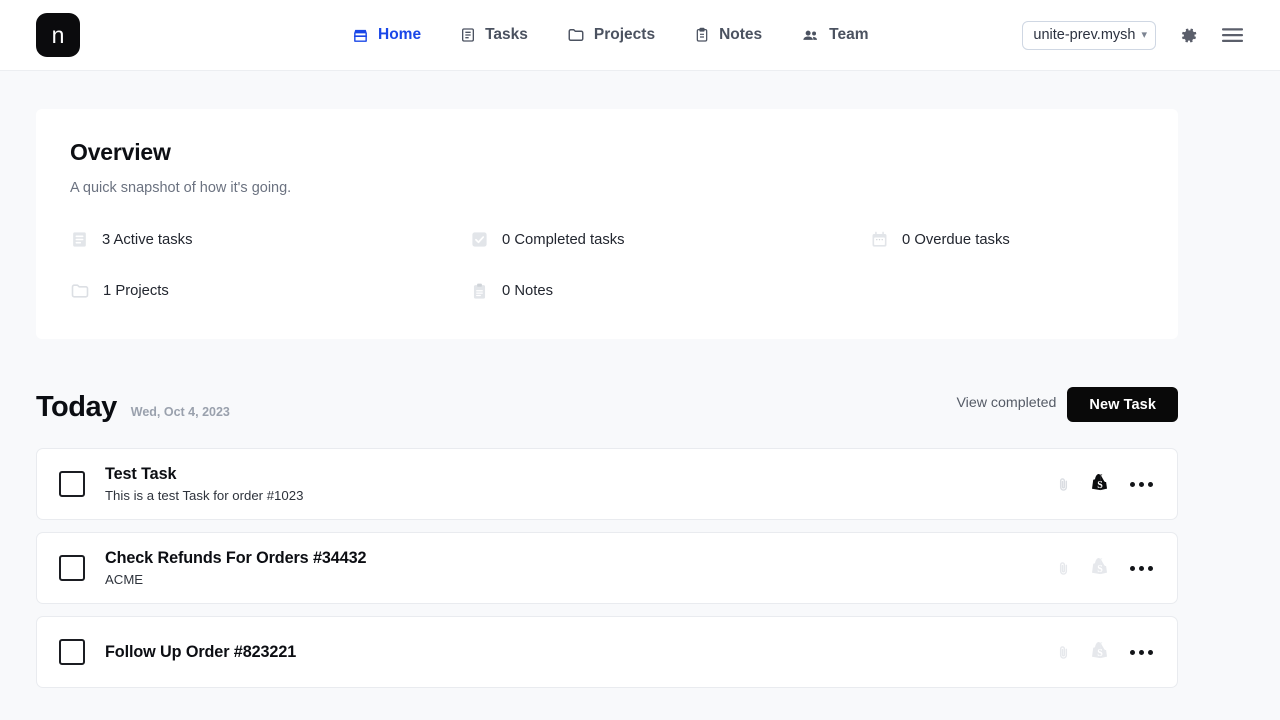  Describe the element at coordinates (741, 34) in the screenshot. I see `nav-item-notes-label: Notes` at that location.